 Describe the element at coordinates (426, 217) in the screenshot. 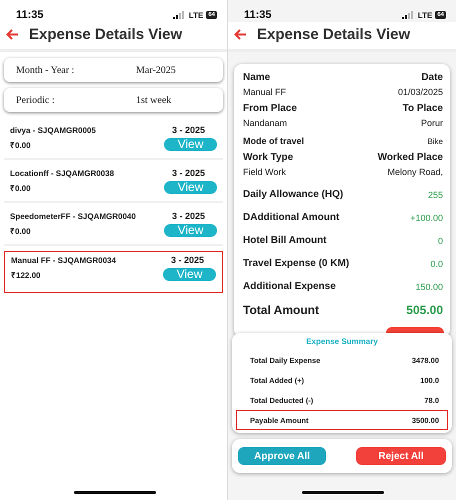

I see `detail-value: +100.00` at that location.